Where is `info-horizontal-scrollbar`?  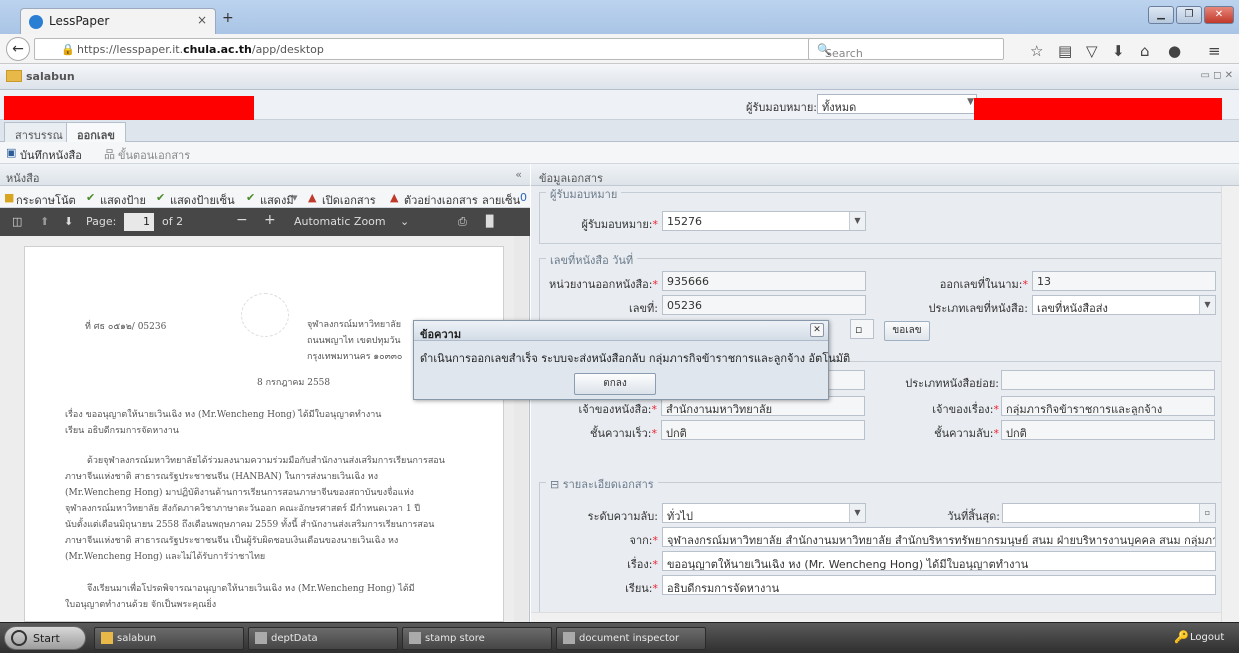
info-horizontal-scrollbar is located at coordinates (876, 617).